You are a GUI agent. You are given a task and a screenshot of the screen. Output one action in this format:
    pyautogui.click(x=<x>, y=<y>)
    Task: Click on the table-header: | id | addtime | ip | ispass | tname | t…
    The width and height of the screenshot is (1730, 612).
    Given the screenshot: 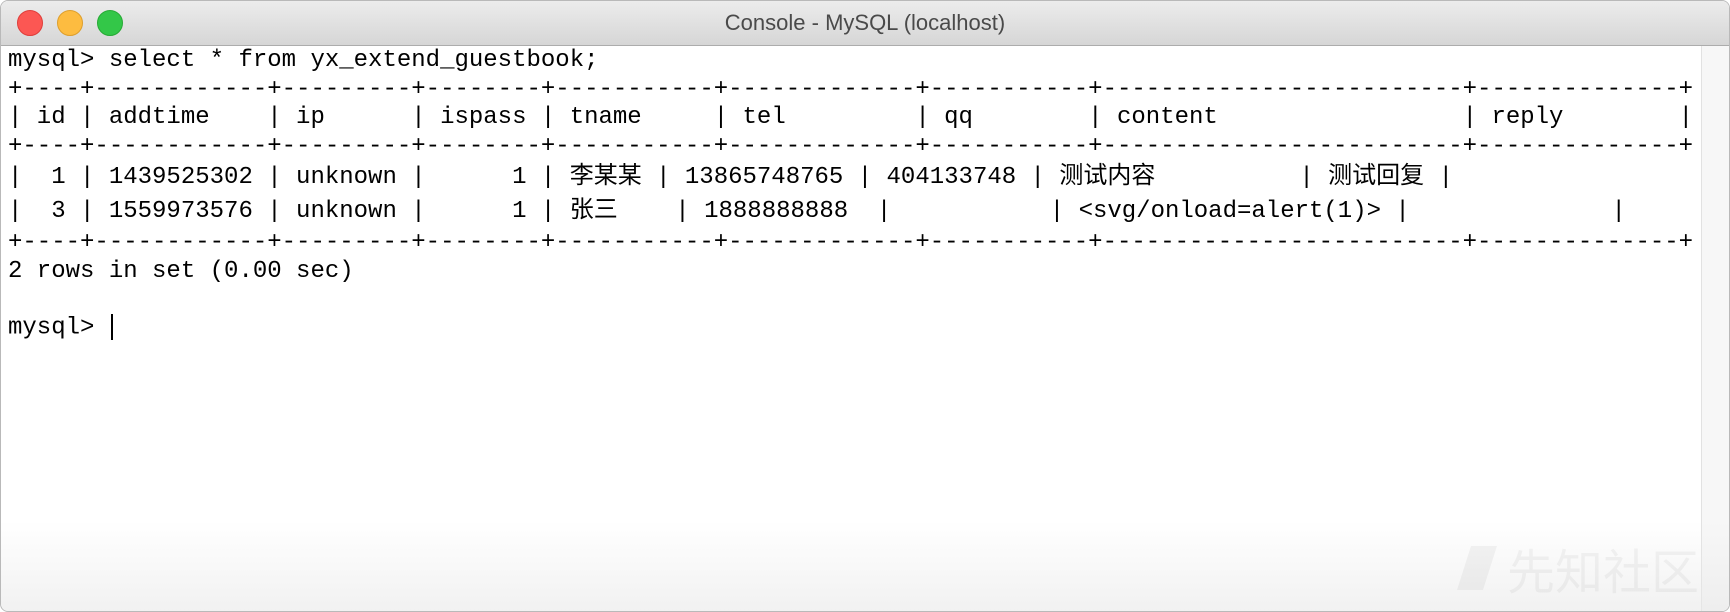 What is the action you would take?
    pyautogui.click(x=851, y=117)
    